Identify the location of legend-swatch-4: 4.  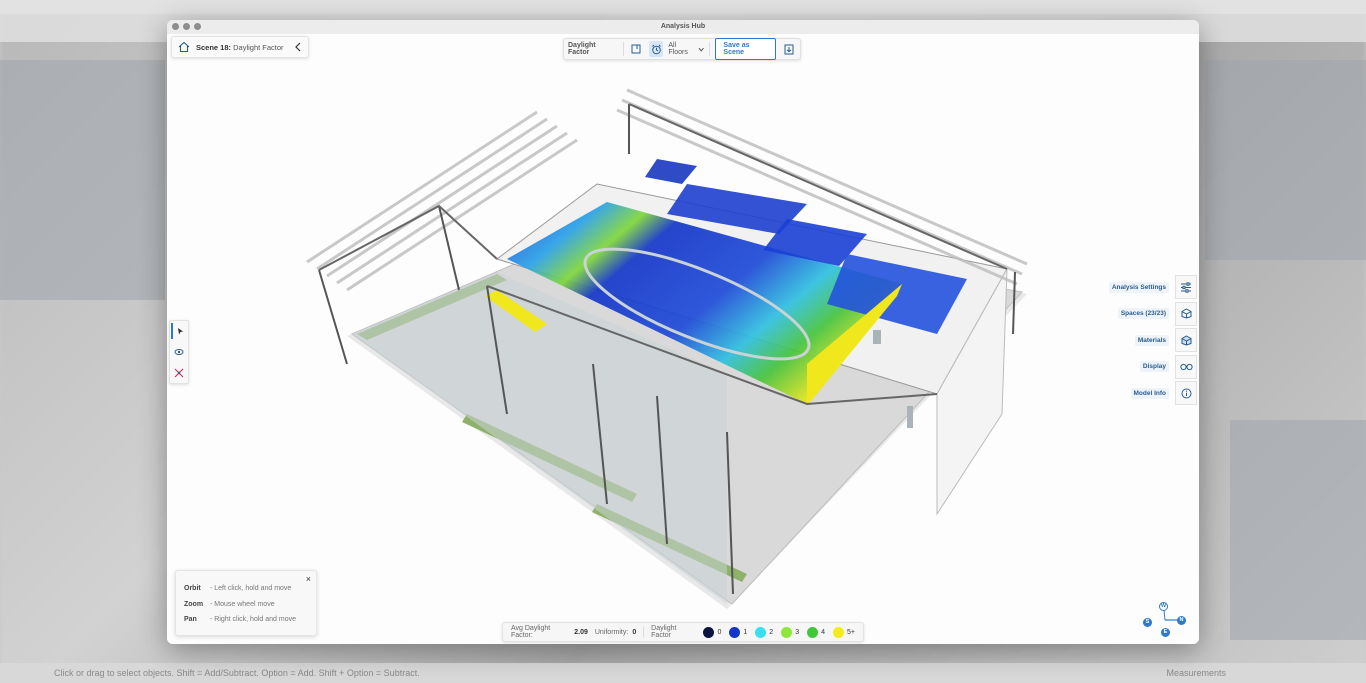
(816, 632).